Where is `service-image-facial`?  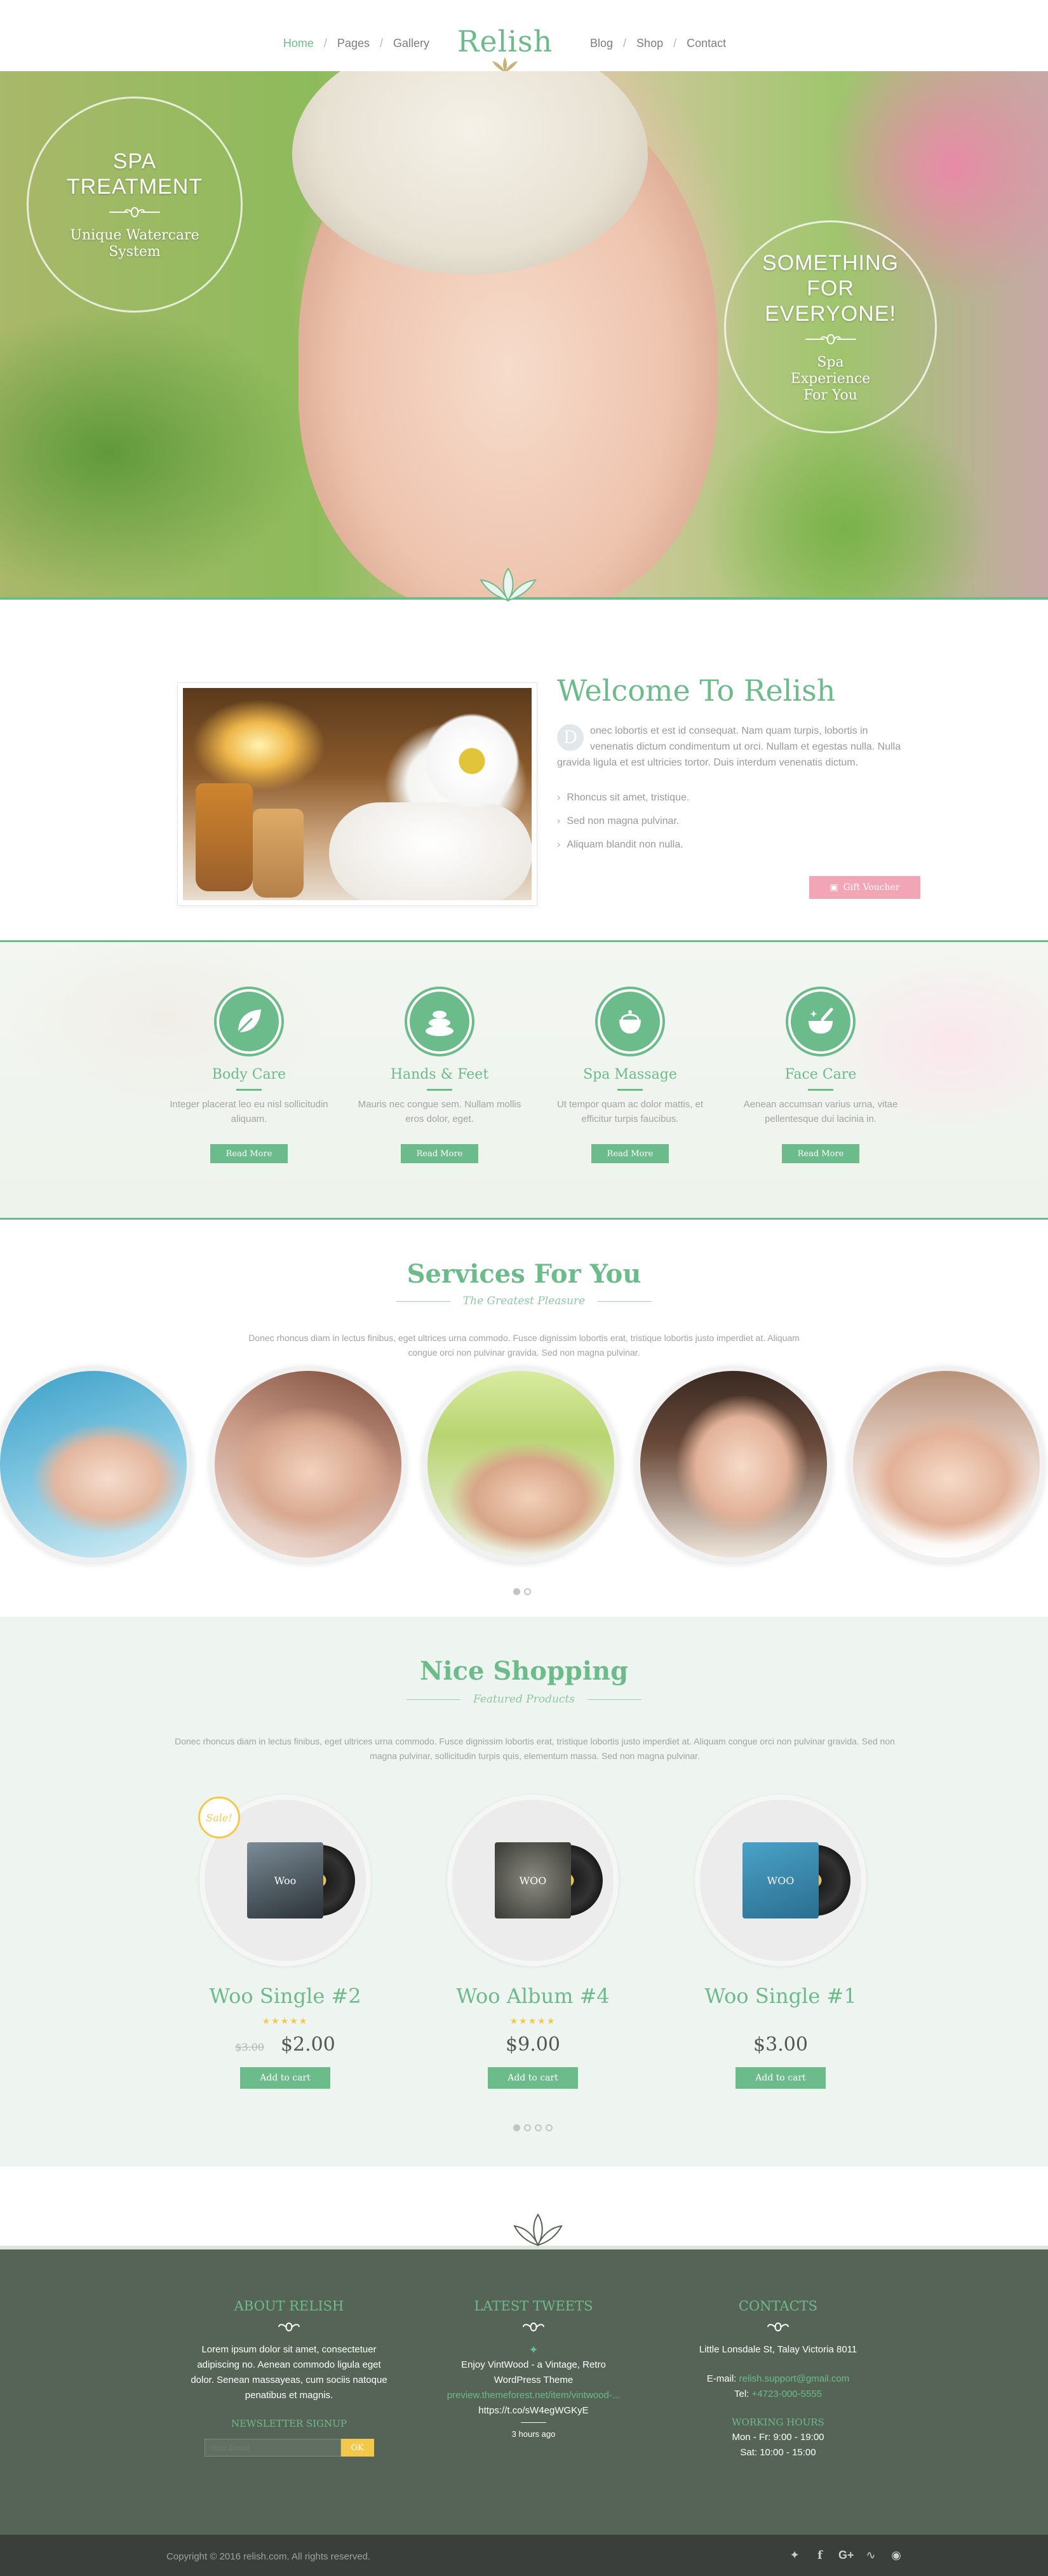 service-image-facial is located at coordinates (96, 1464).